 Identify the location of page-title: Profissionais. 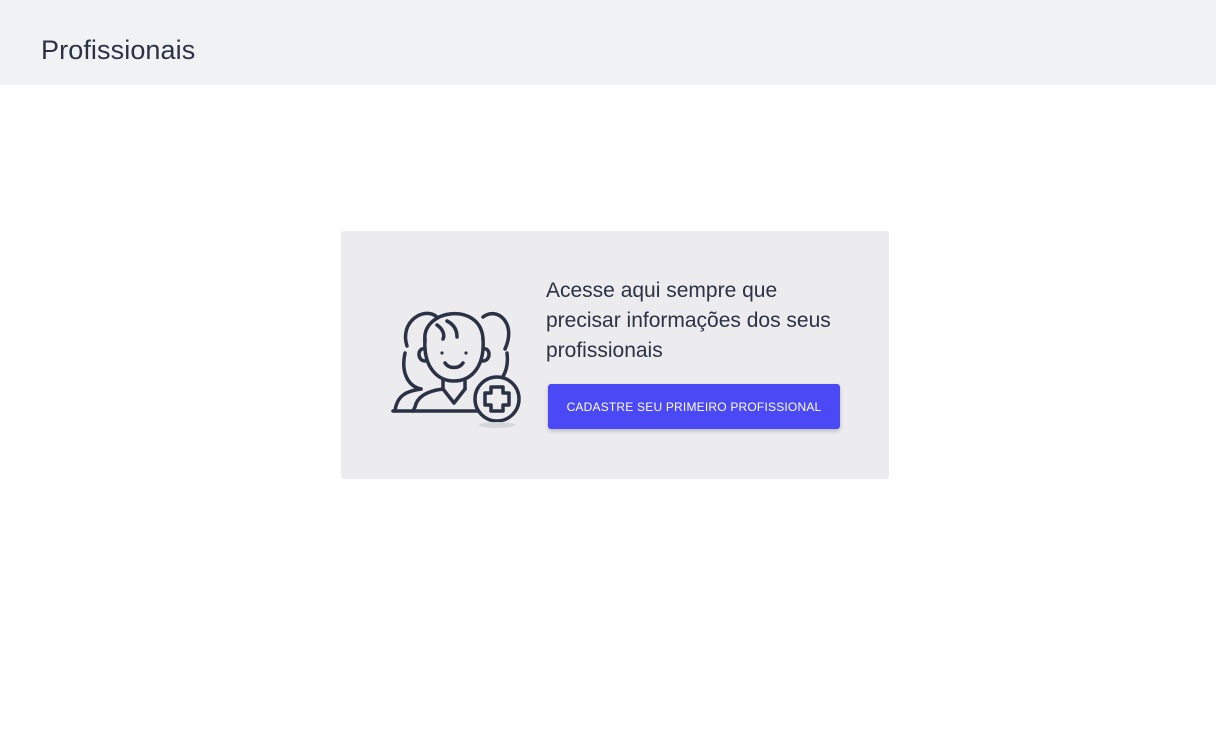
(118, 50).